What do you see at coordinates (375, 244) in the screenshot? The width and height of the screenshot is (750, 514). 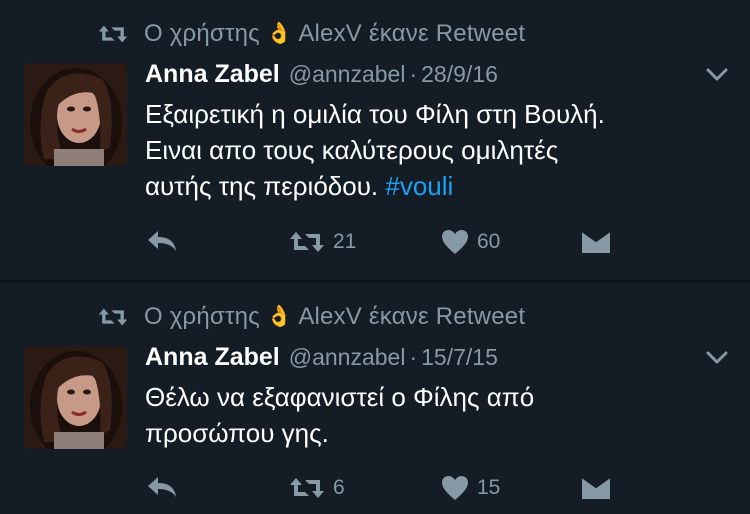 I see `tweet-actions: 21 60` at bounding box center [375, 244].